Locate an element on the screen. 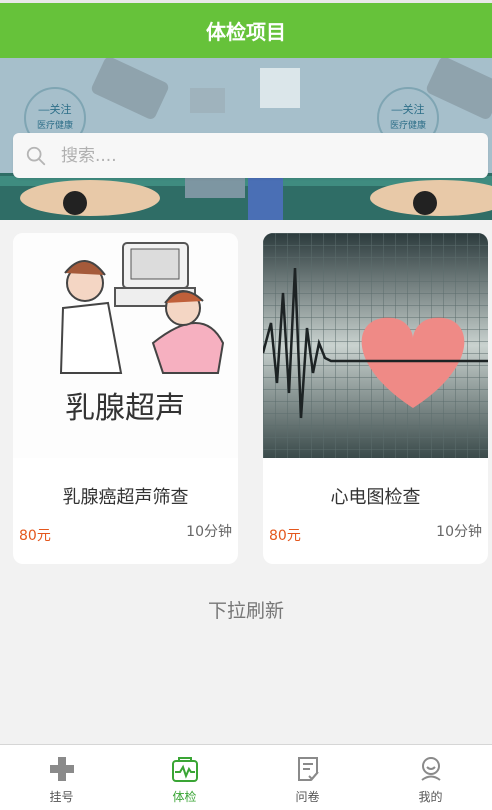 The width and height of the screenshot is (492, 810). tab-label: 体检 is located at coordinates (184, 797).